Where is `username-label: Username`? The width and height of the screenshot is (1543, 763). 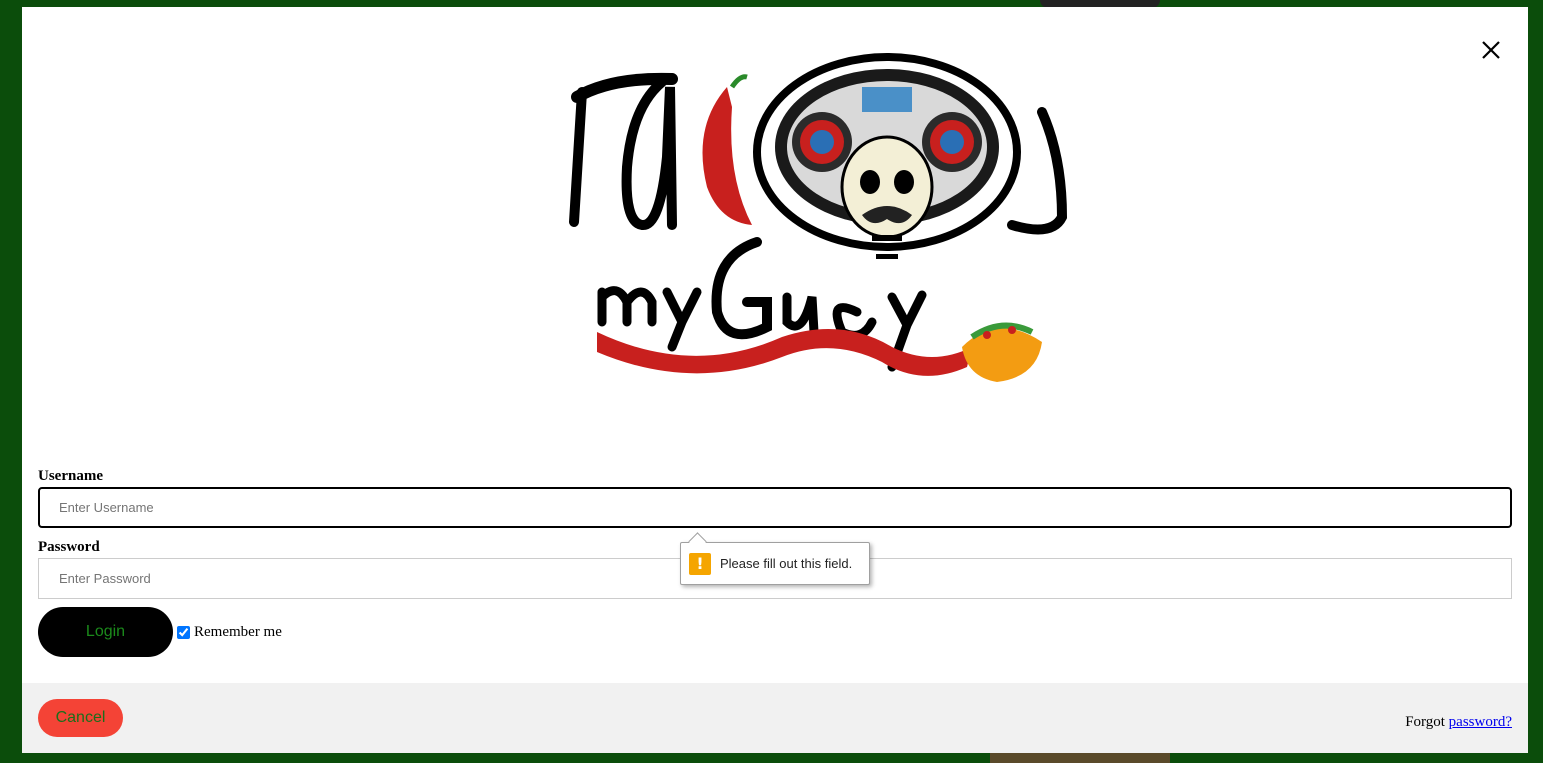
username-label: Username is located at coordinates (70, 476).